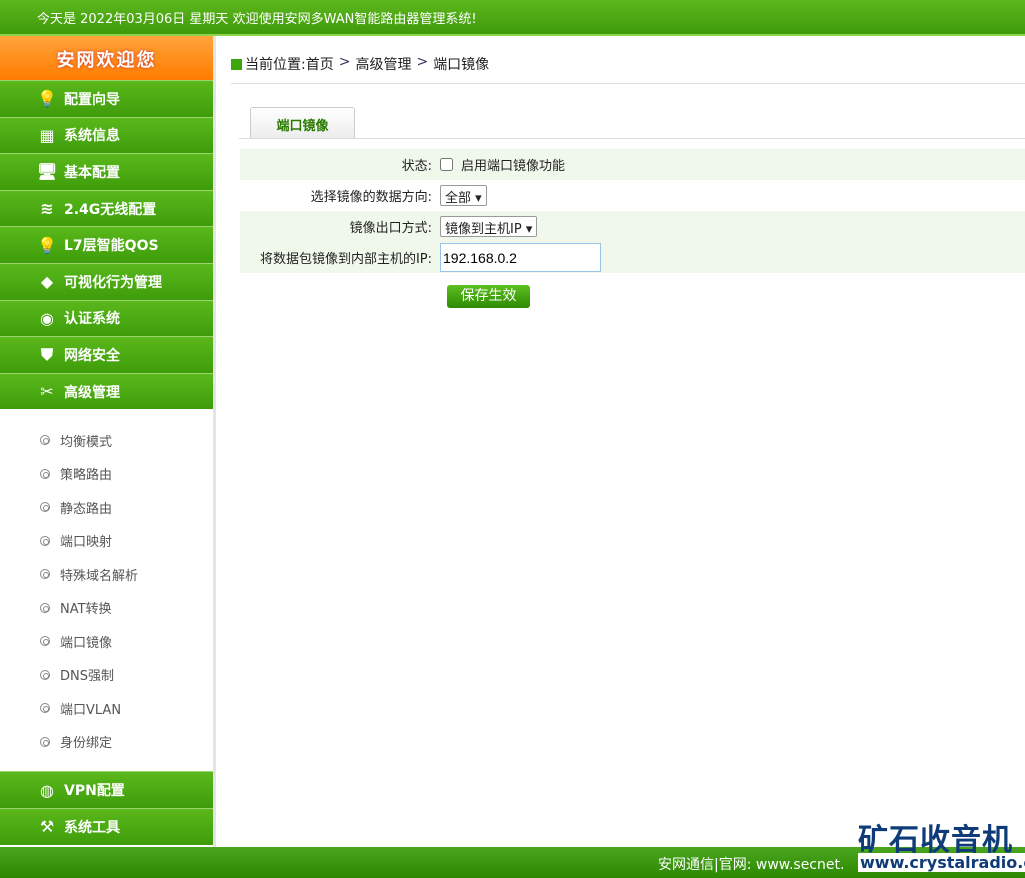 The height and width of the screenshot is (878, 1025). I want to click on sidebar-item: ⛊ 网络安全, so click(106, 354).